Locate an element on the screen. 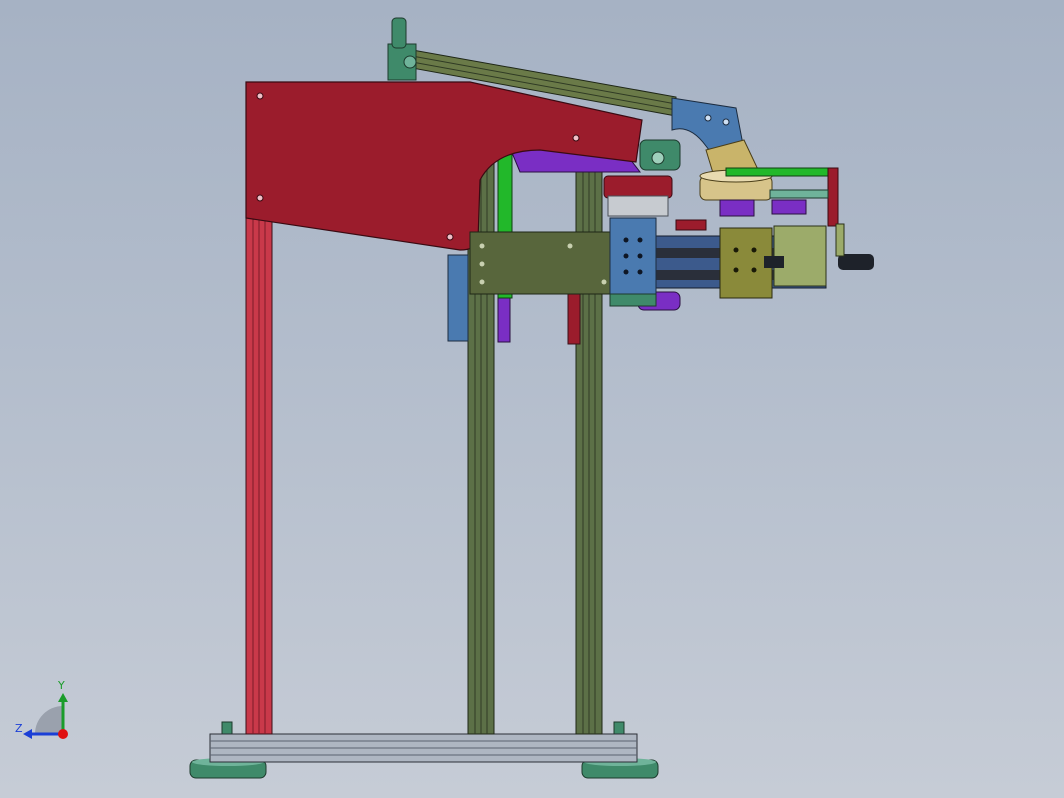  drive-pulley is located at coordinates (638, 196).